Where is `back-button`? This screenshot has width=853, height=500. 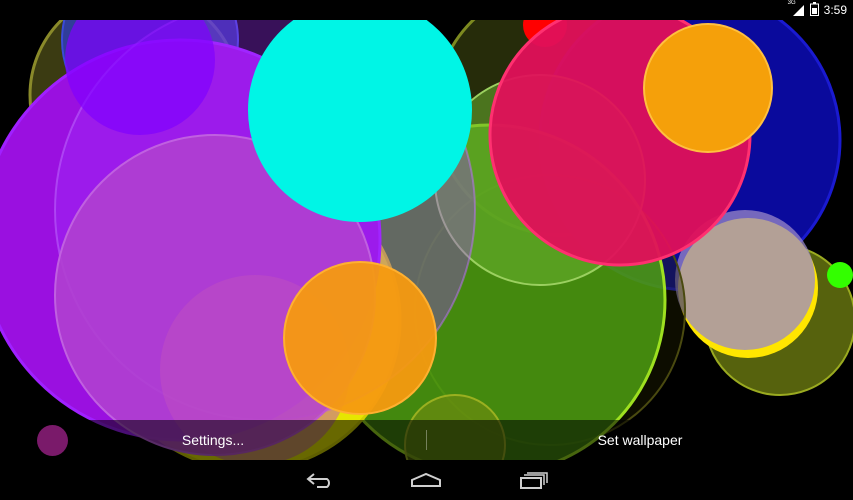 back-button is located at coordinates (320, 480).